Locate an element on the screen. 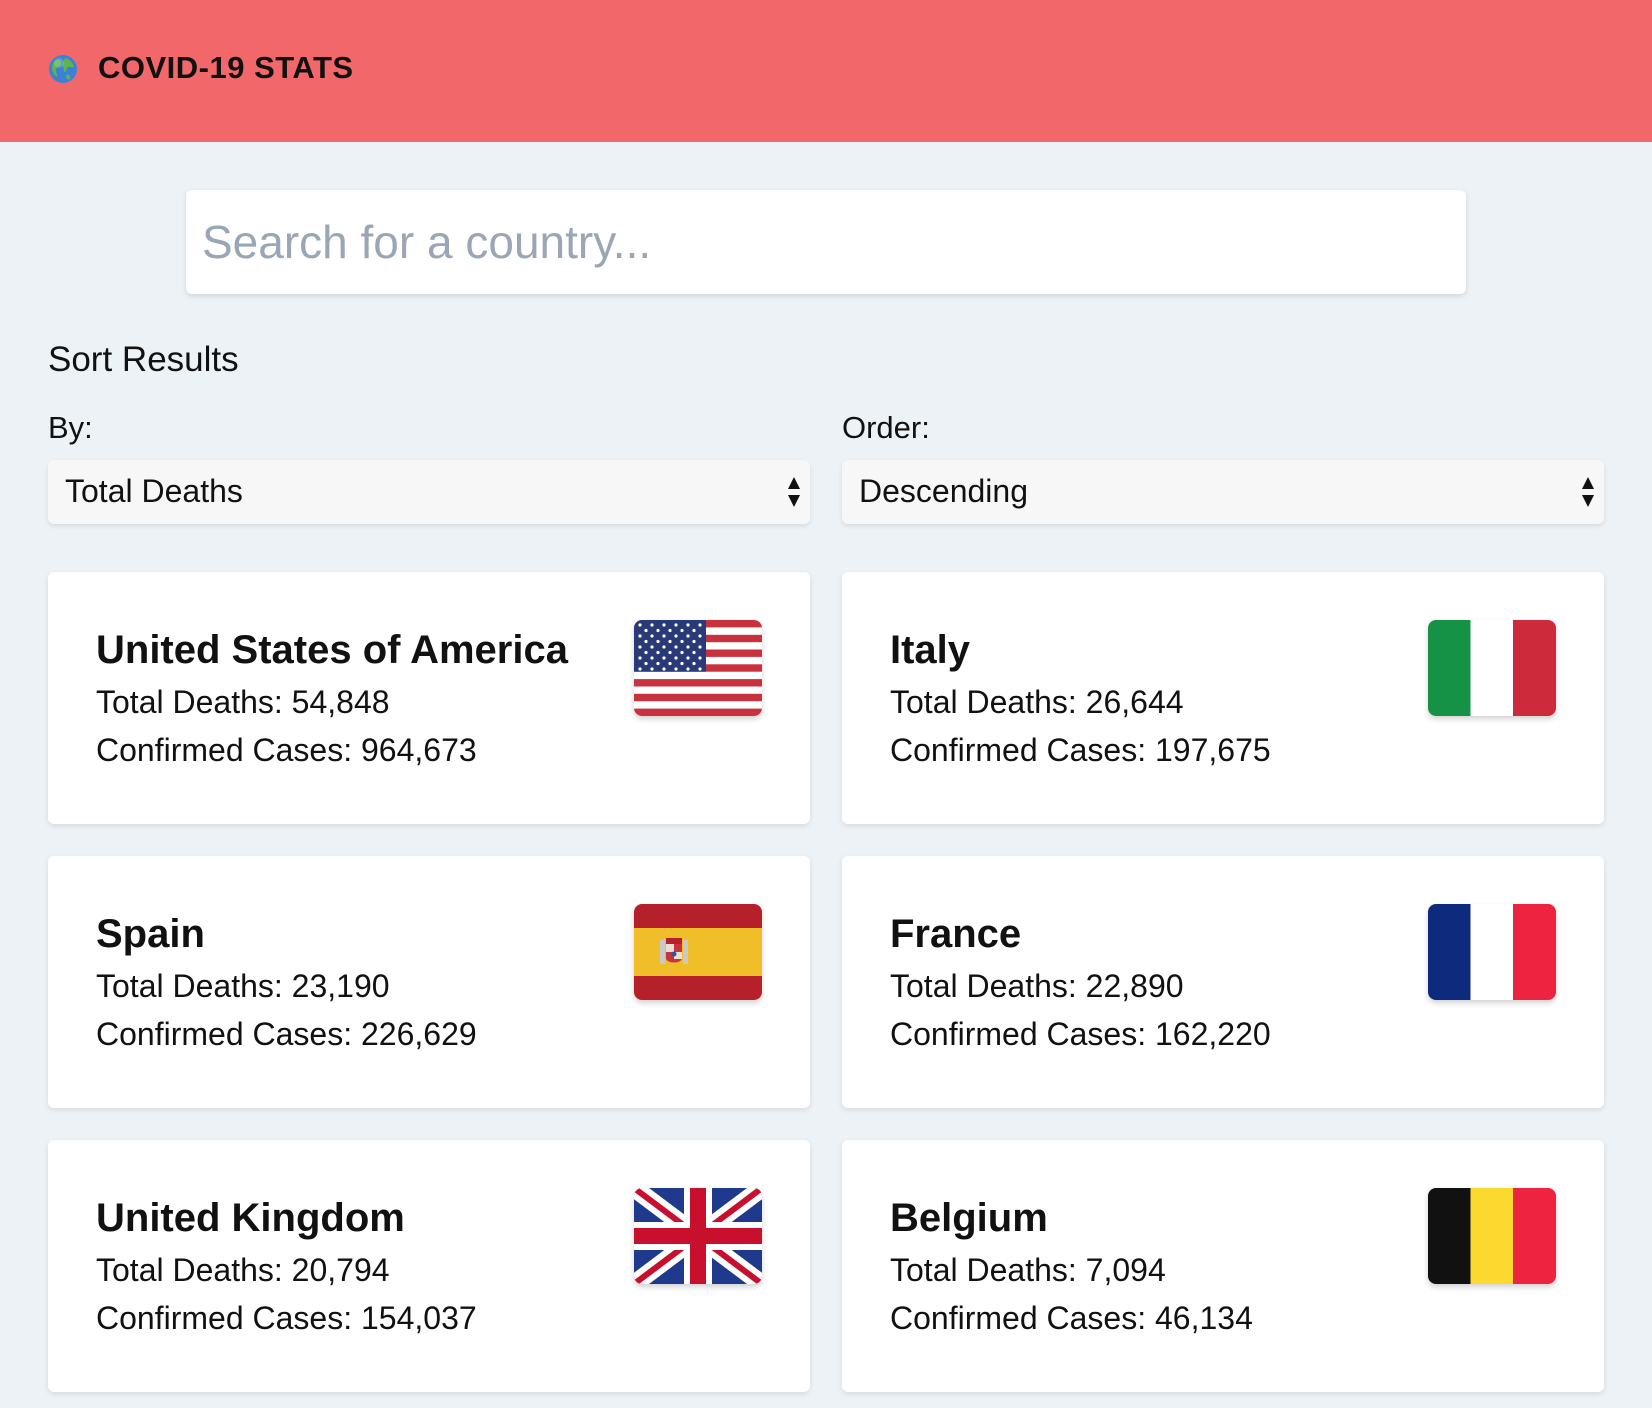 This screenshot has width=1652, height=1408. confirmed-cases: Confirmed Cases: 154,037 is located at coordinates (286, 1318).